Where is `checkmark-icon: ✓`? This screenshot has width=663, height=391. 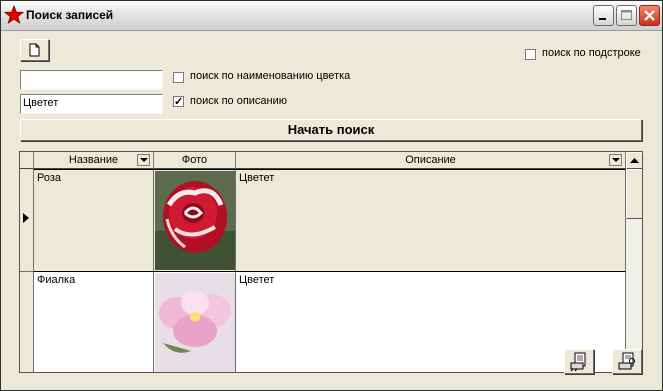
checkmark-icon: ✓ is located at coordinates (179, 102).